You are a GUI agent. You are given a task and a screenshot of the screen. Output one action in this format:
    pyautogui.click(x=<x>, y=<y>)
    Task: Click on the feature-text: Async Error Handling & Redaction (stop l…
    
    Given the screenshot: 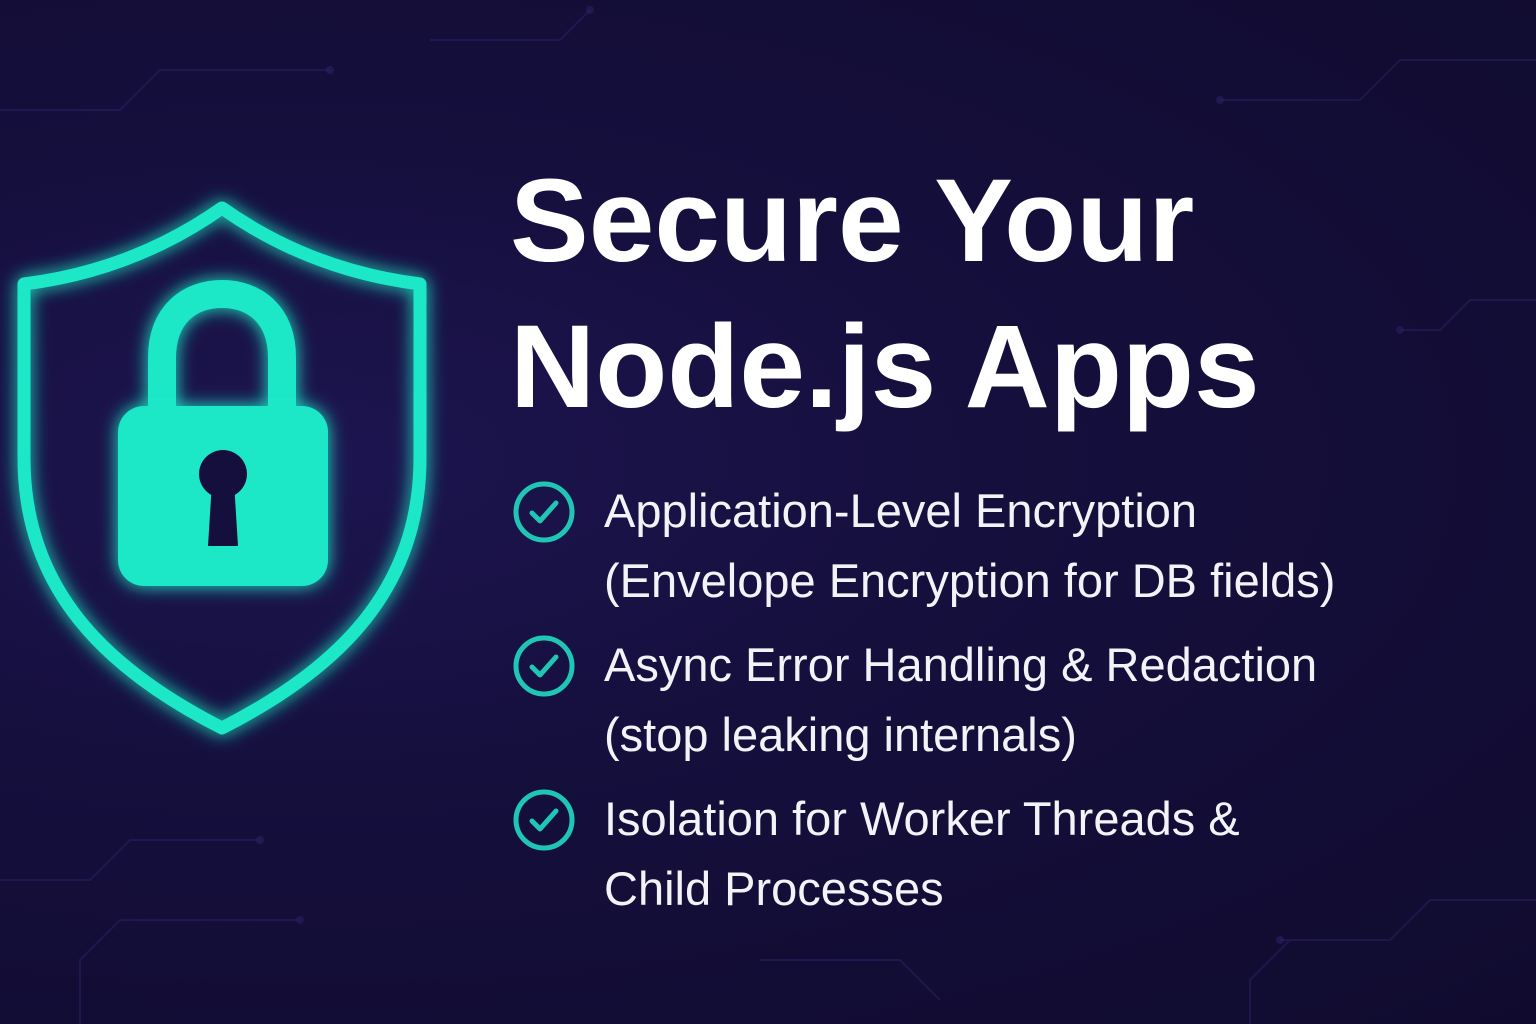 What is the action you would take?
    pyautogui.click(x=960, y=700)
    